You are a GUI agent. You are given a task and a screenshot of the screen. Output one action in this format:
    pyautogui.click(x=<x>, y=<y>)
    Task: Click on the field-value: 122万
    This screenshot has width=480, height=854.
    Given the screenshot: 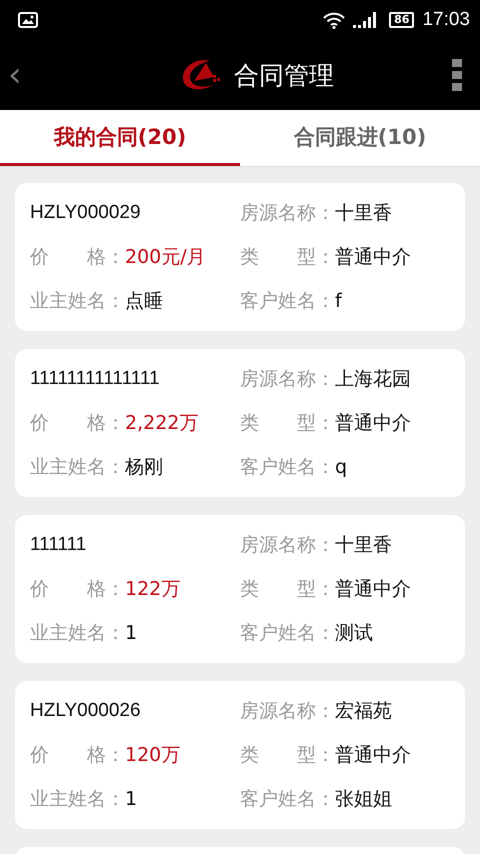 What is the action you would take?
    pyautogui.click(x=152, y=589)
    